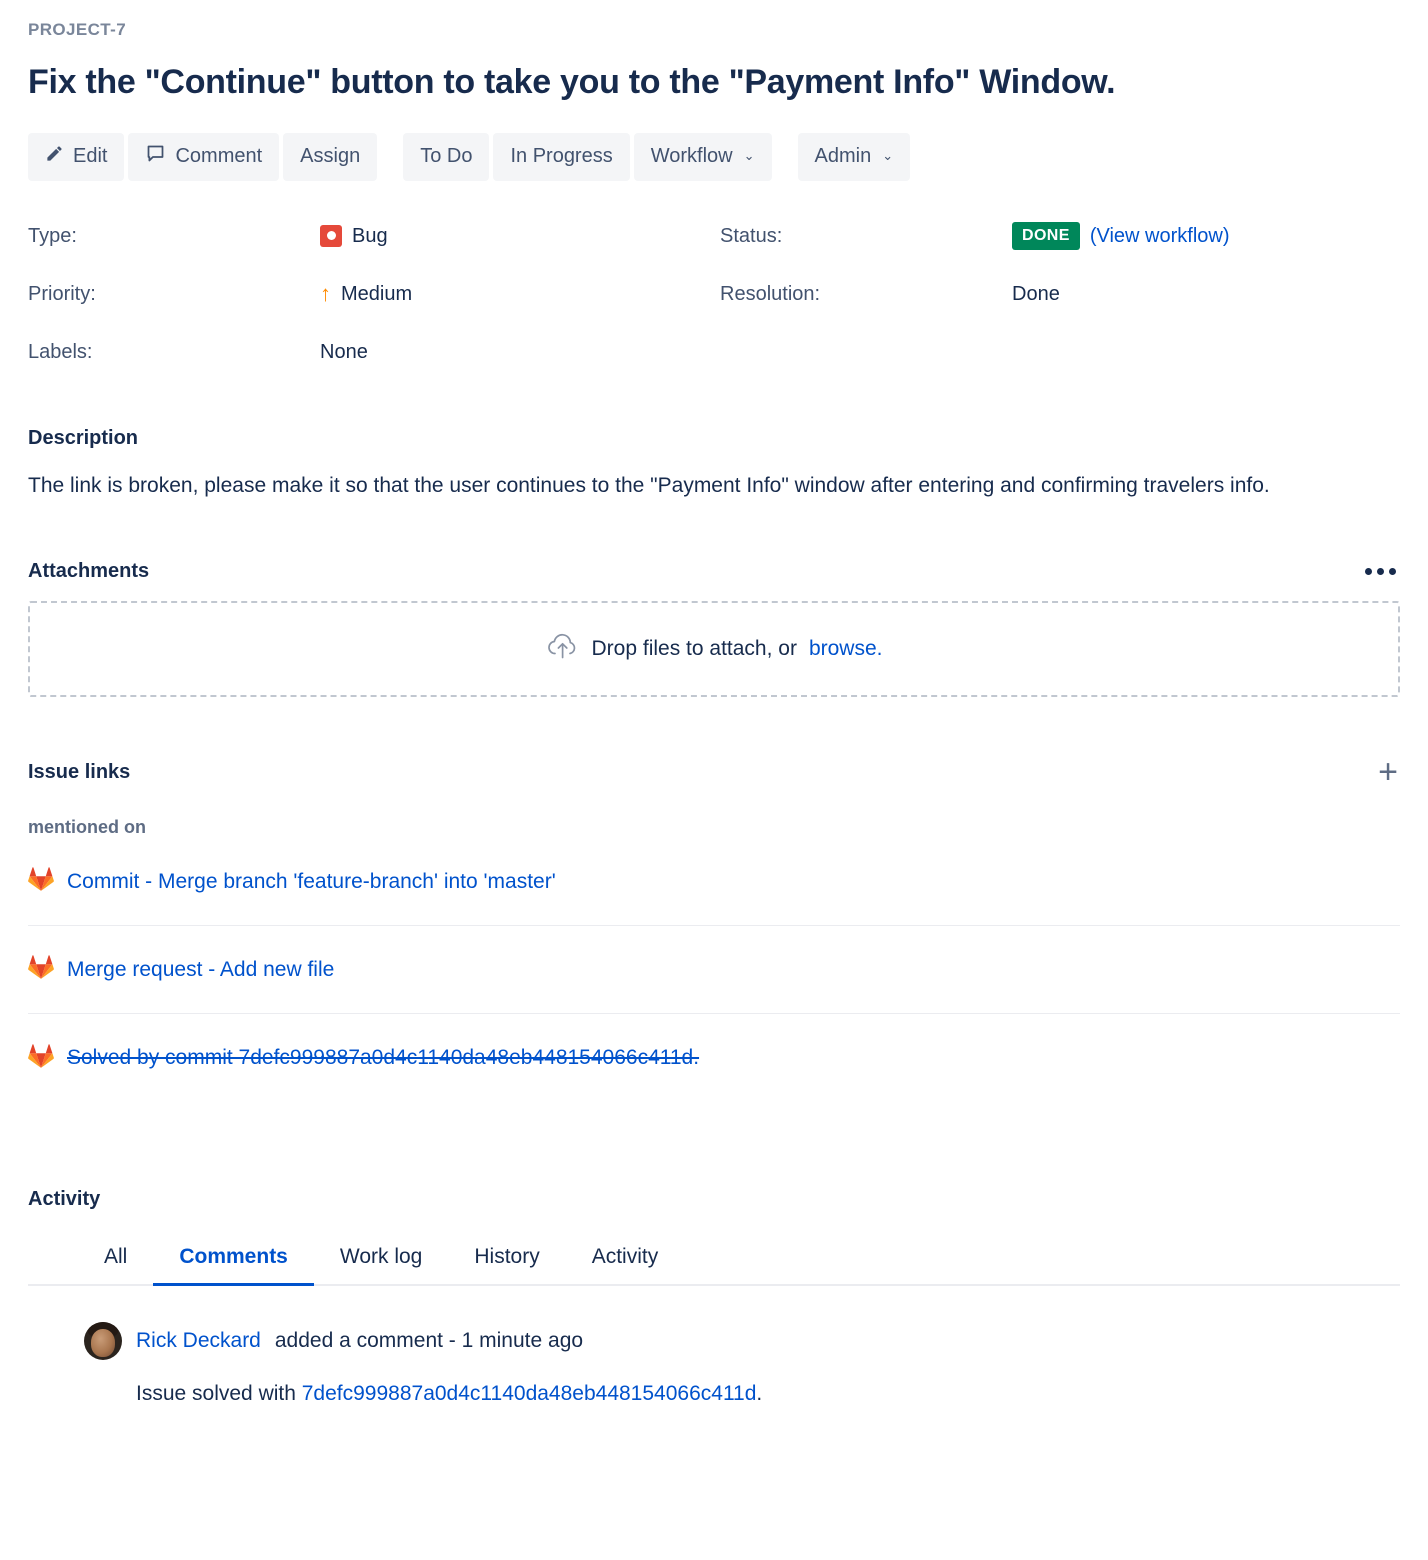 Image resolution: width=1428 pixels, height=1560 pixels. I want to click on assign-button: Assign, so click(330, 156).